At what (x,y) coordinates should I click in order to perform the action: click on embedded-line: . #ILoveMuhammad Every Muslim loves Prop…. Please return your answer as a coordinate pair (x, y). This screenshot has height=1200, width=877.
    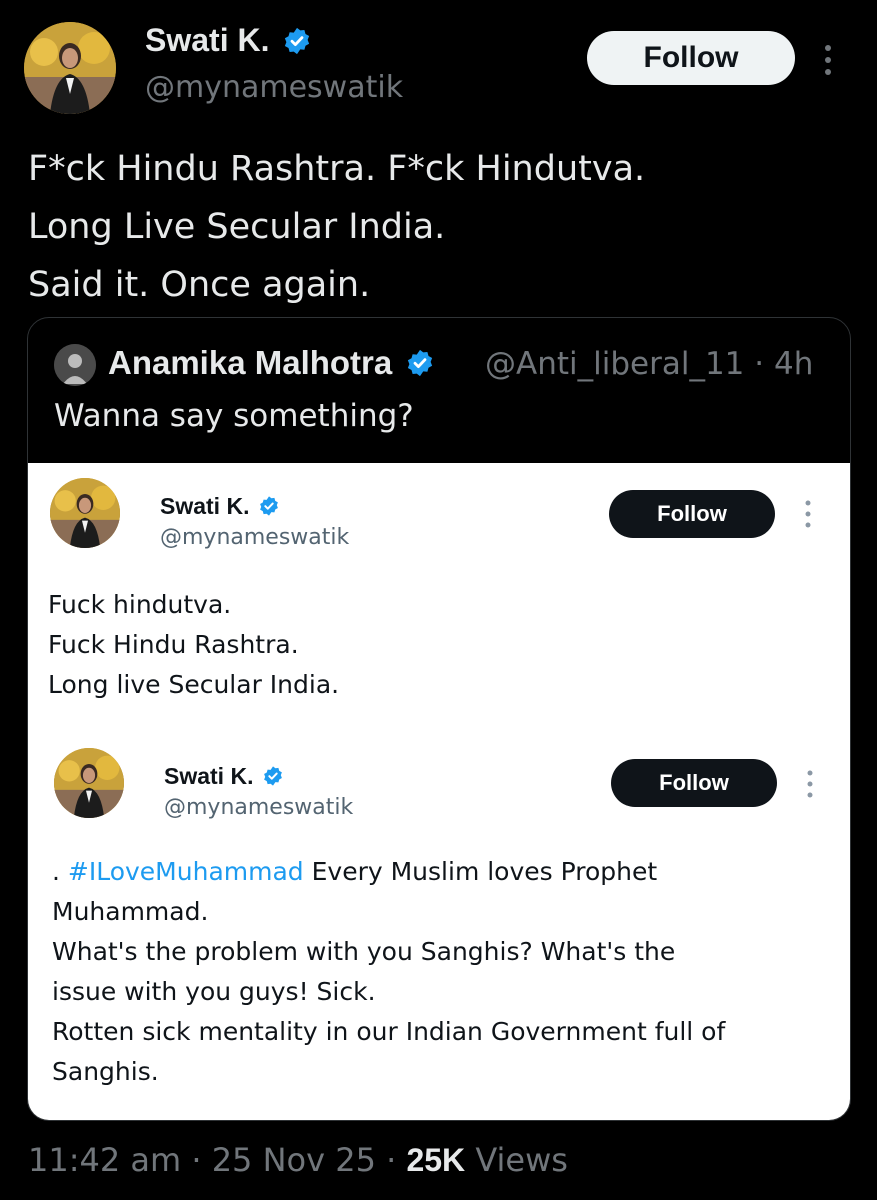
    Looking at the image, I should click on (388, 872).